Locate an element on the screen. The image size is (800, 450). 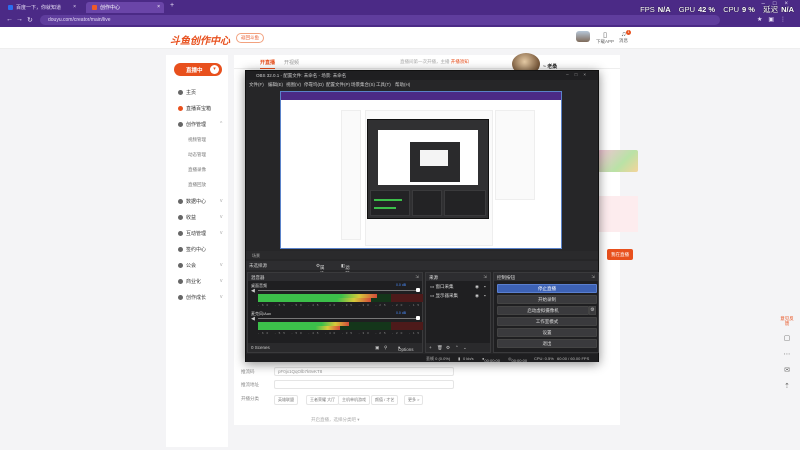
sidebar-item-guild: 公会 v is located at coordinates (200, 265).